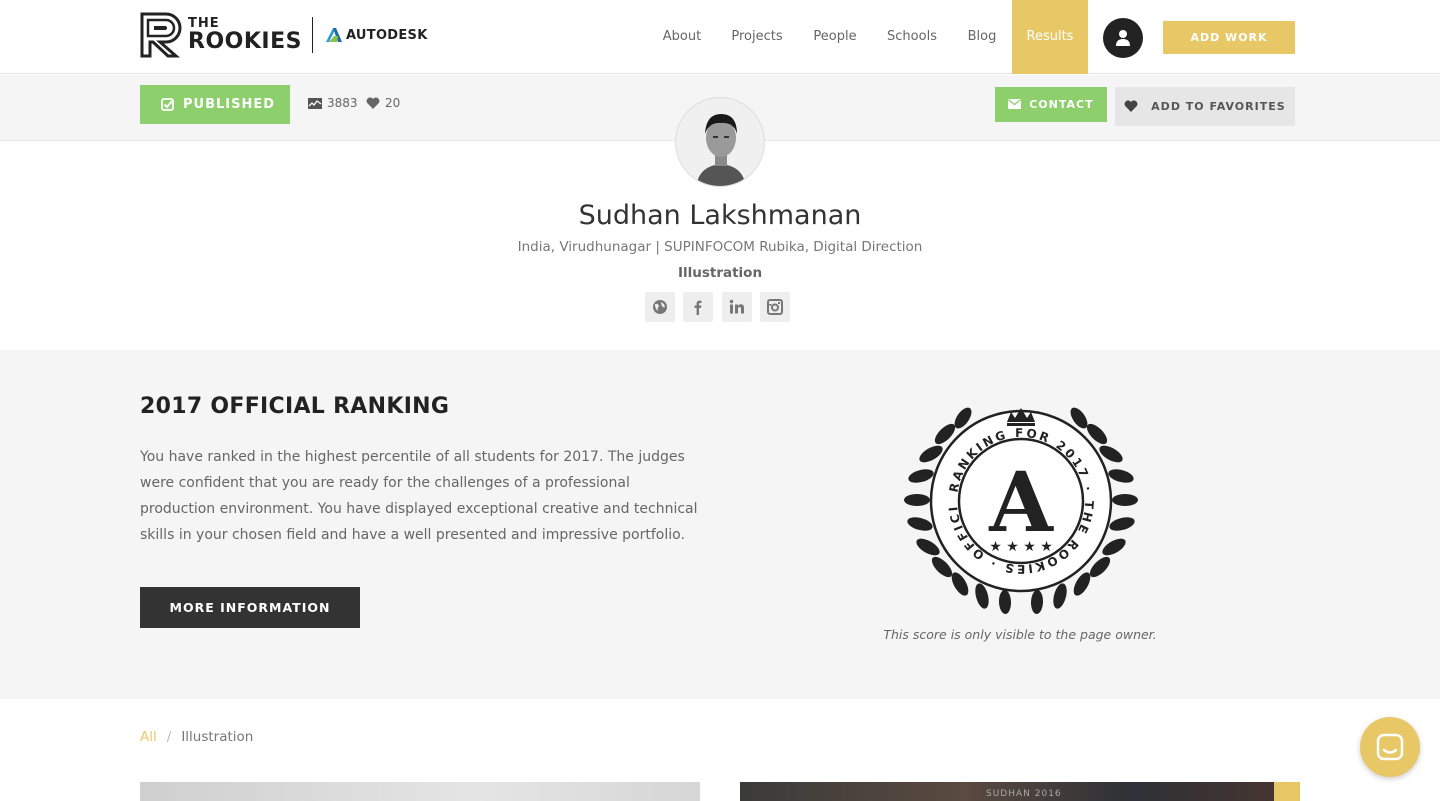 This screenshot has width=1440, height=801. I want to click on more-information-button: MORE INFORMATION, so click(250, 607).